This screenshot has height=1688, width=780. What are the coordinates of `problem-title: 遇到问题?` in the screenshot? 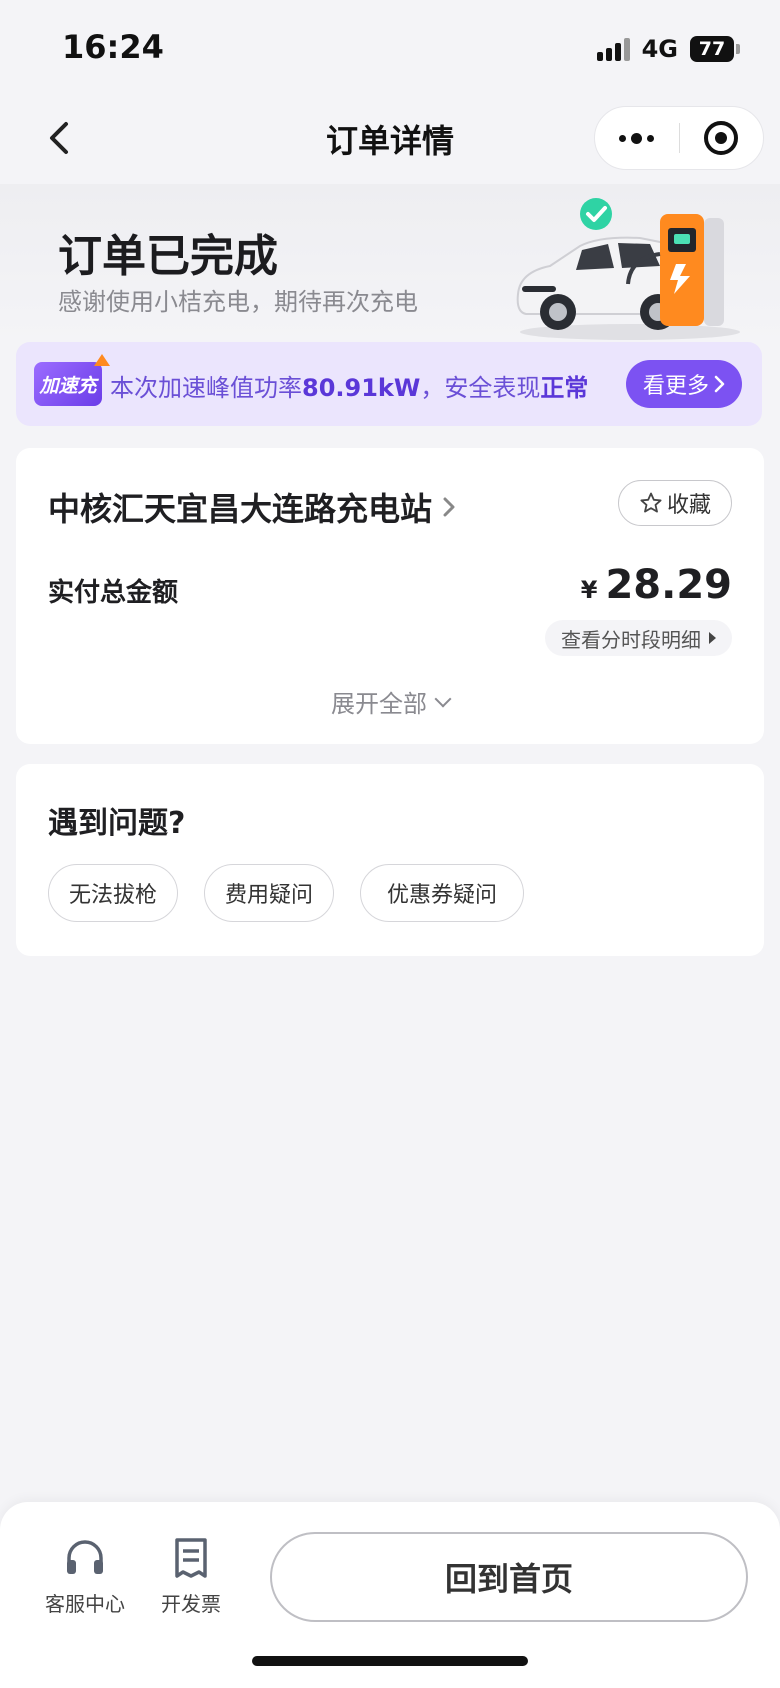 It's located at (117, 823).